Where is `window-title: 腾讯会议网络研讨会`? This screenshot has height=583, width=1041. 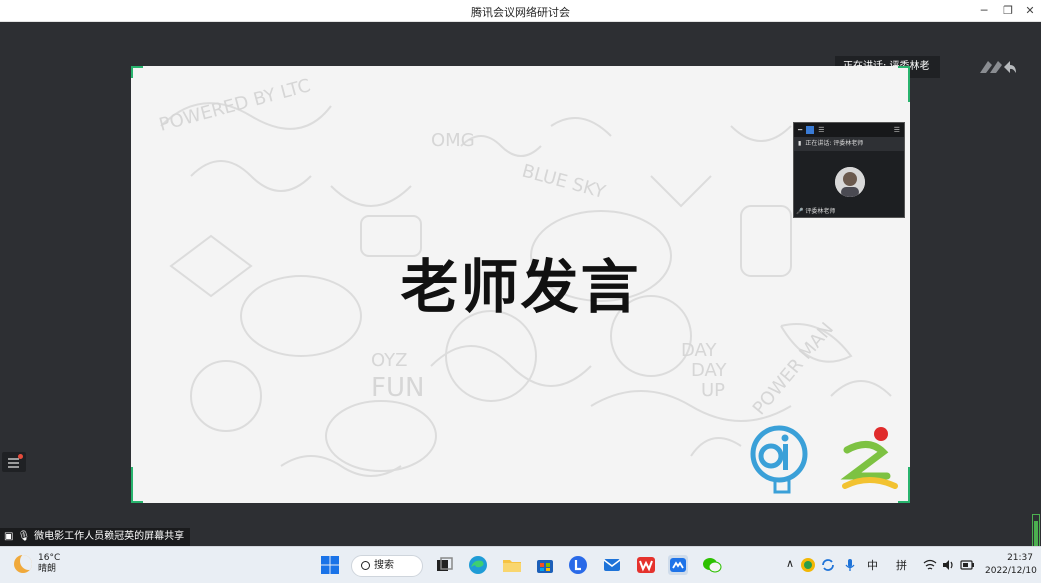
window-title: 腾讯会议网络研讨会 is located at coordinates (520, 12).